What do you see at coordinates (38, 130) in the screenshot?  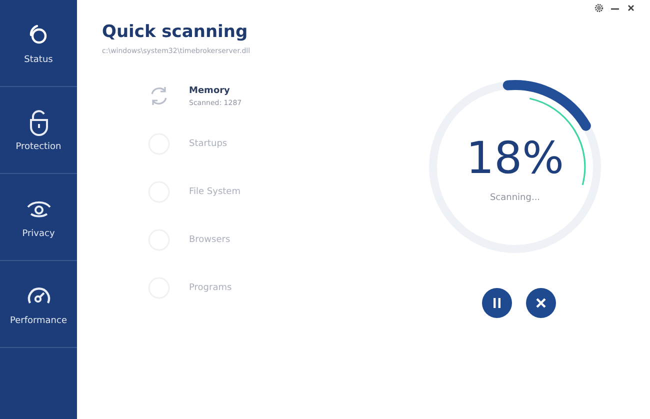 I see `nav-item: Protection` at bounding box center [38, 130].